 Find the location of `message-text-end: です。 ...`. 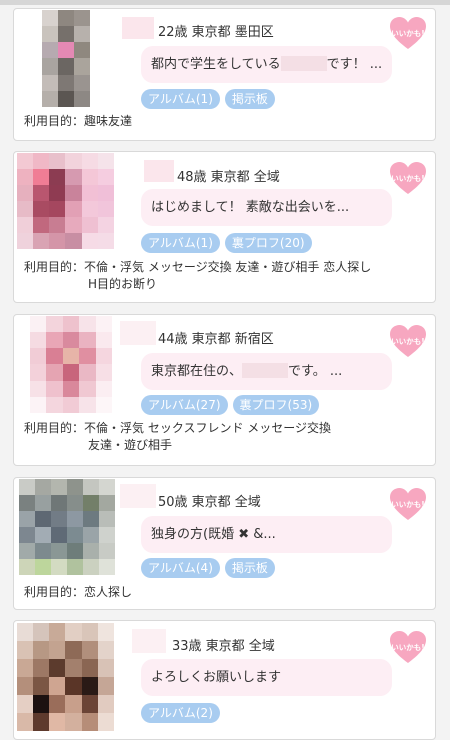

message-text-end: です。 ... is located at coordinates (315, 371).